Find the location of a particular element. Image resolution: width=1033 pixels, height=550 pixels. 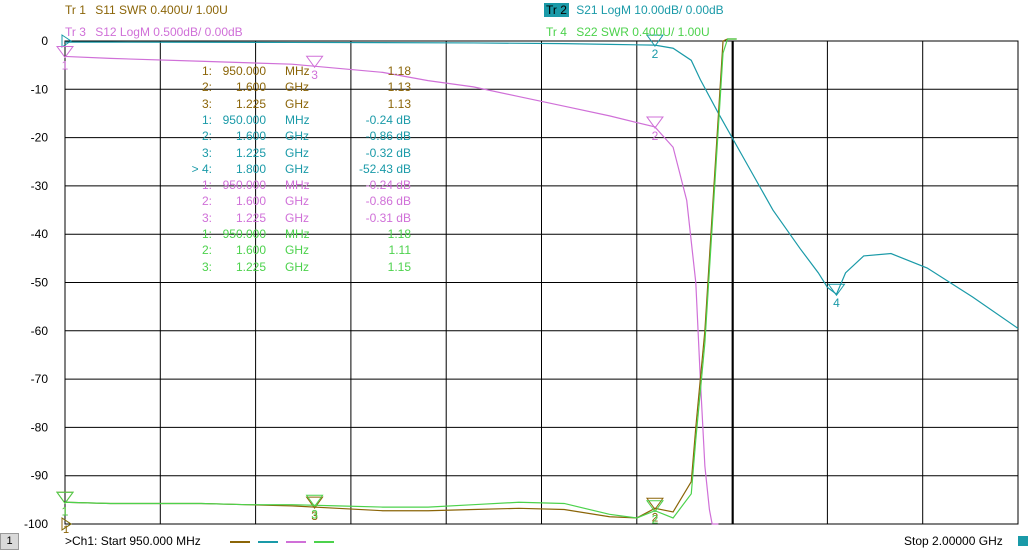

trace-marker is located at coordinates (654, 122).